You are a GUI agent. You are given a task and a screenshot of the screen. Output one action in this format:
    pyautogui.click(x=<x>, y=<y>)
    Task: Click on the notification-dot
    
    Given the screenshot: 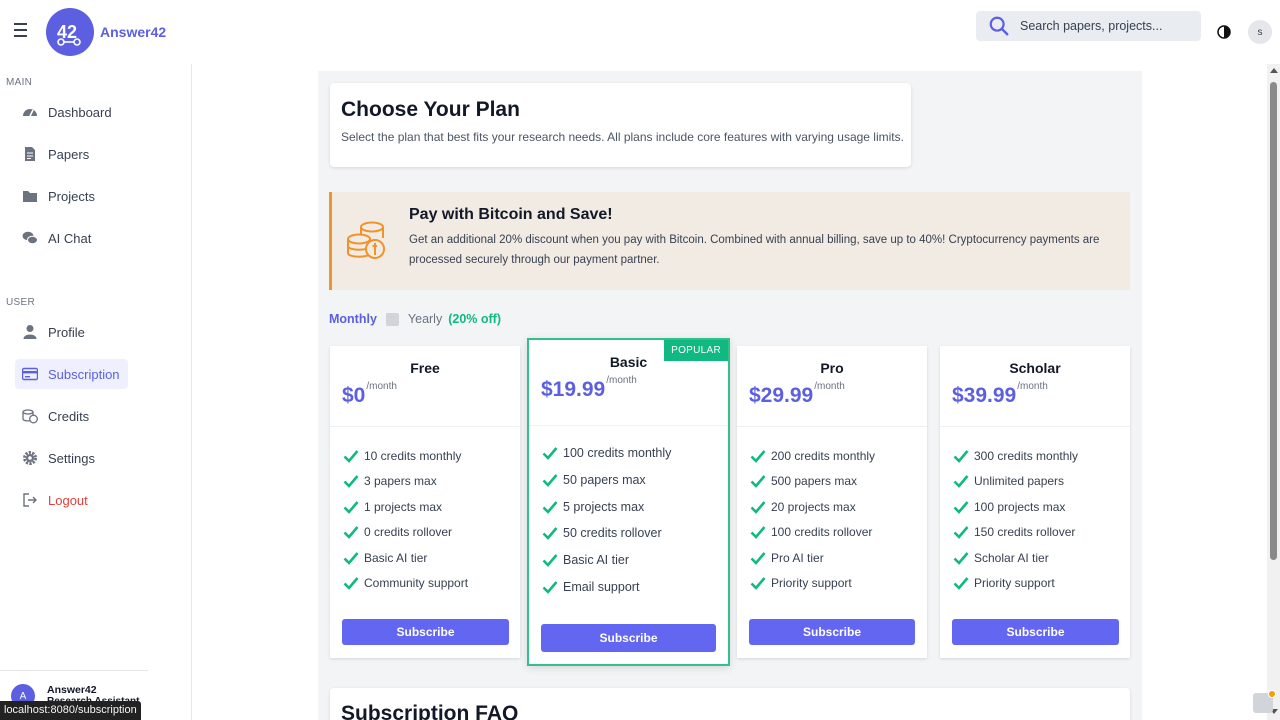 What is the action you would take?
    pyautogui.click(x=1272, y=694)
    